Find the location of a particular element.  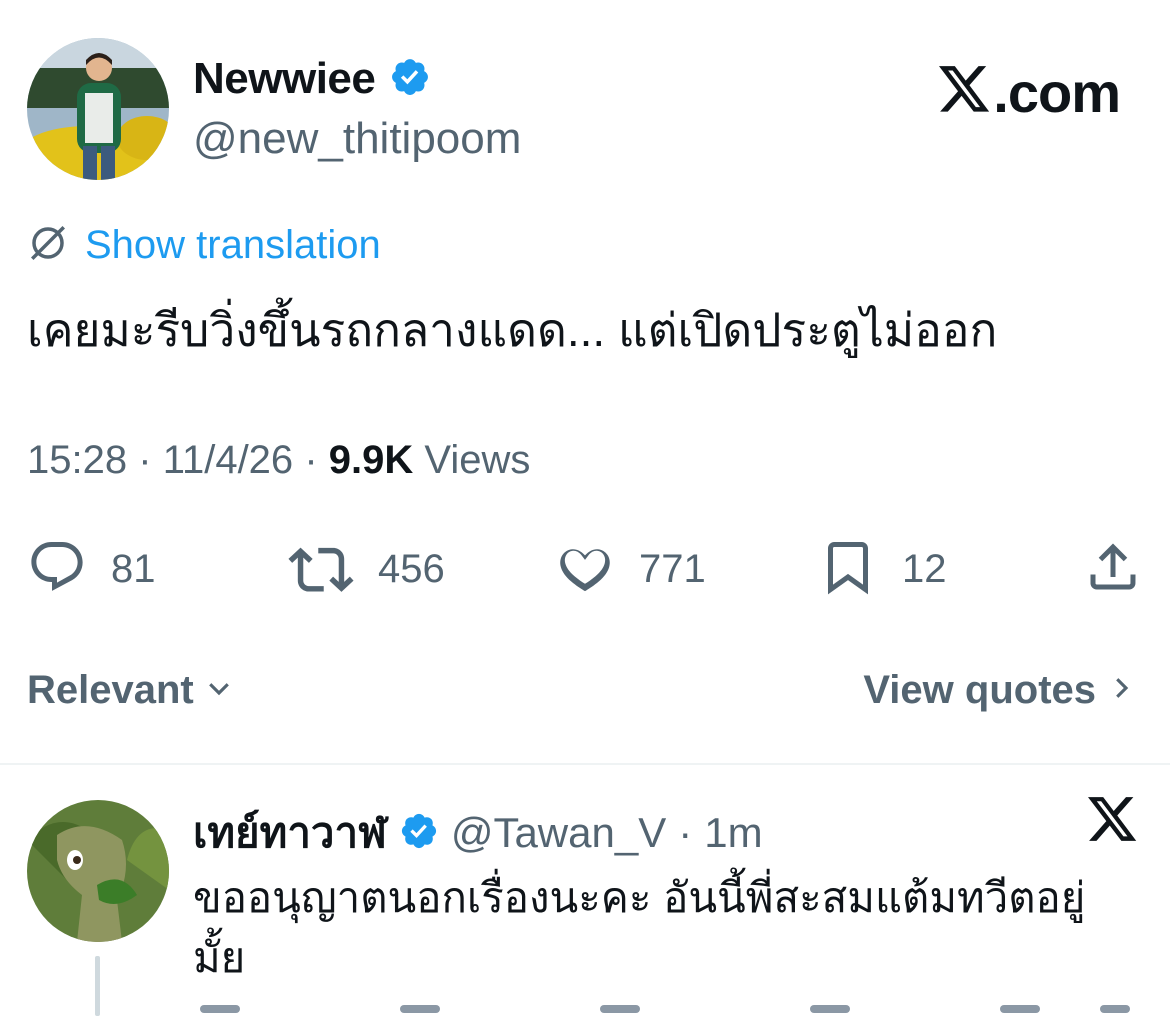

bookmark-count: 12 is located at coordinates (924, 569).